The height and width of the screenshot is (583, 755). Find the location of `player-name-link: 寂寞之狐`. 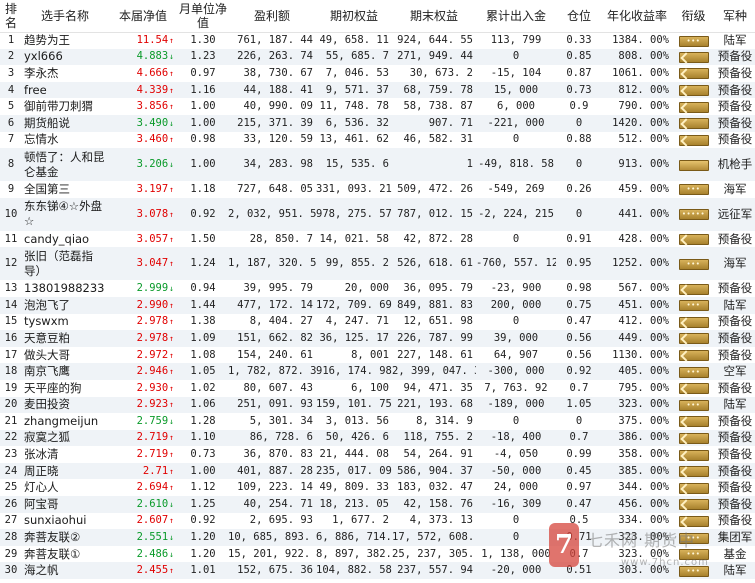

player-name-link: 寂寞之狐 is located at coordinates (65, 438).